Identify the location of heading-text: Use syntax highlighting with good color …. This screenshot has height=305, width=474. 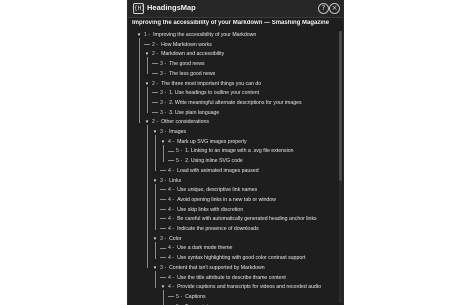
(241, 258).